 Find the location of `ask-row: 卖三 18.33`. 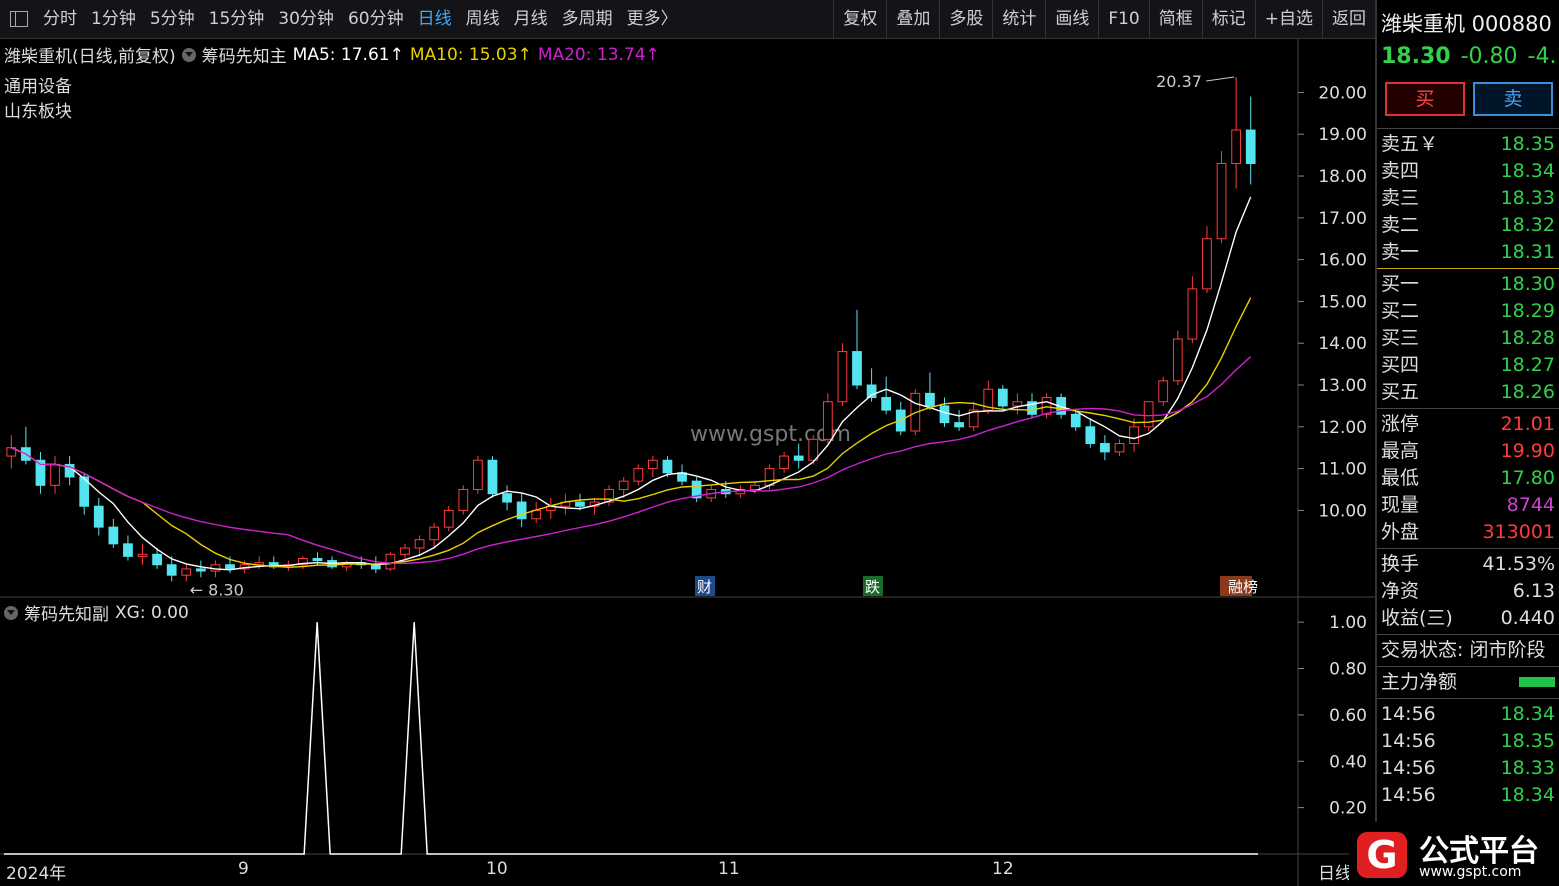

ask-row: 卖三 18.33 is located at coordinates (1468, 198).